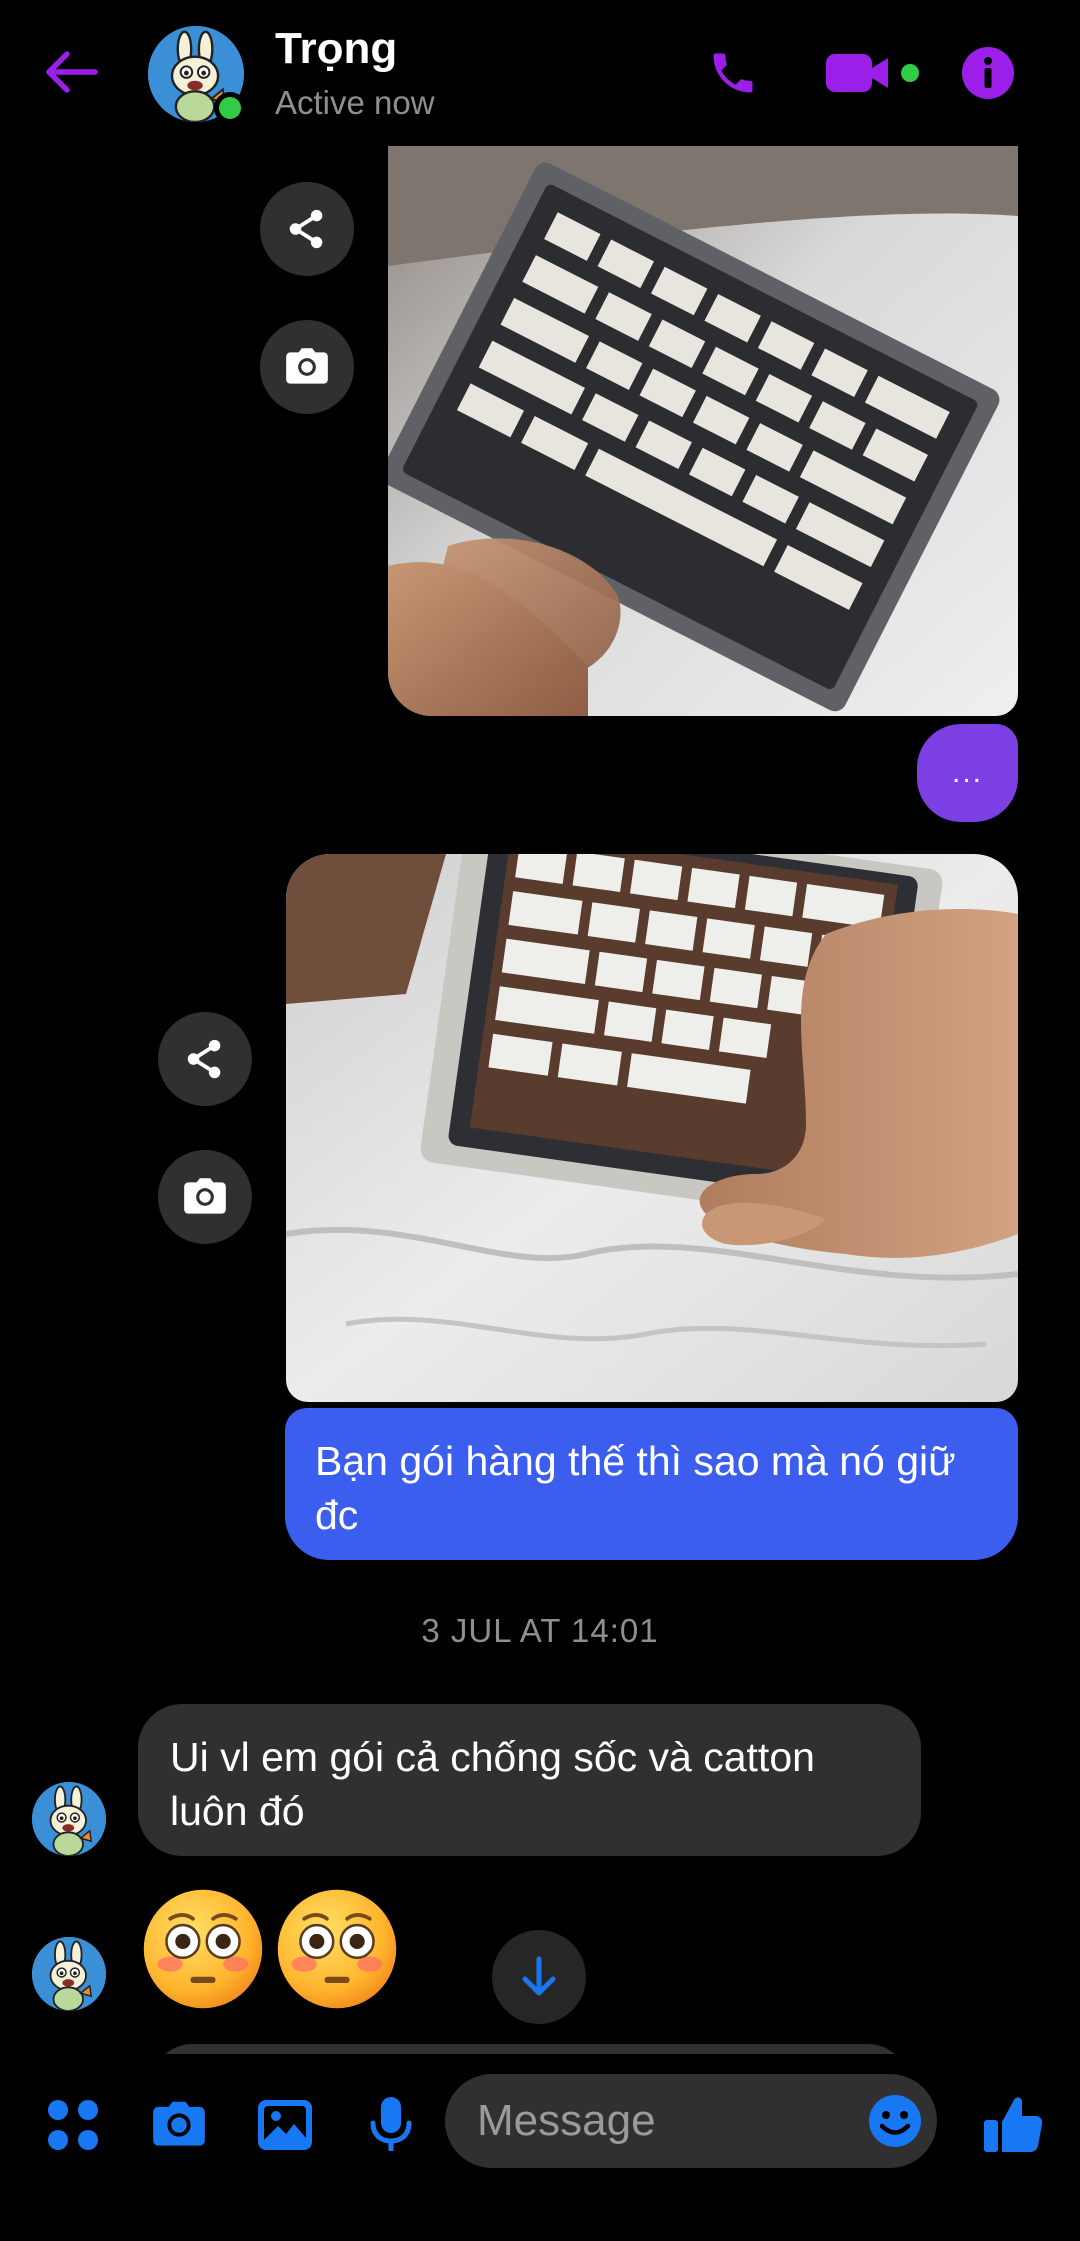 The image size is (1080, 2241). I want to click on online-indicator, so click(230, 108).